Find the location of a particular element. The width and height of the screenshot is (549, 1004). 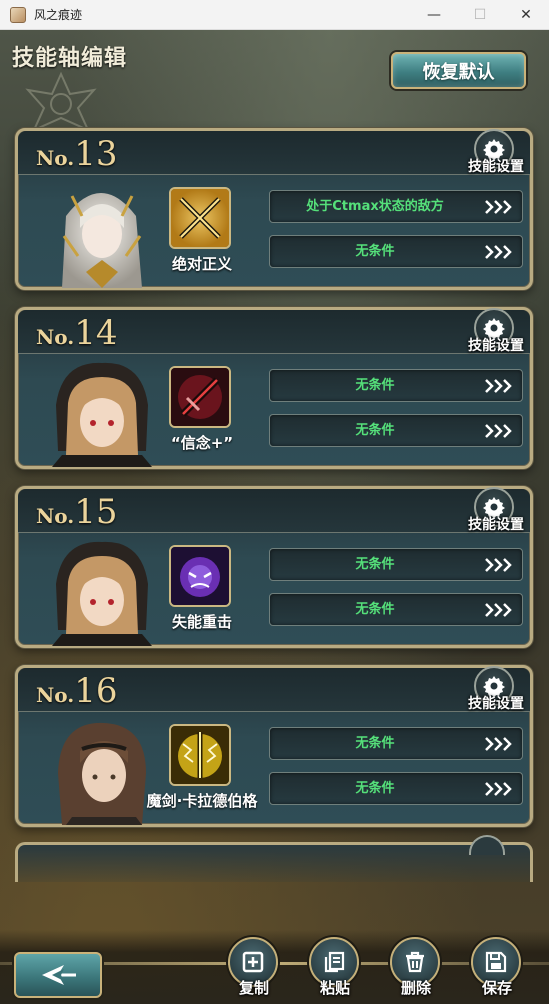

paste-label: 粘贴 is located at coordinates (334, 988).